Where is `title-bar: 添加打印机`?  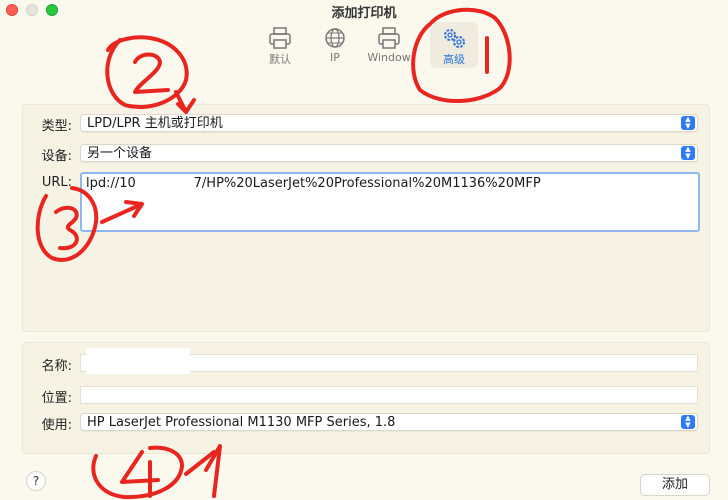 title-bar: 添加打印机 is located at coordinates (364, 11).